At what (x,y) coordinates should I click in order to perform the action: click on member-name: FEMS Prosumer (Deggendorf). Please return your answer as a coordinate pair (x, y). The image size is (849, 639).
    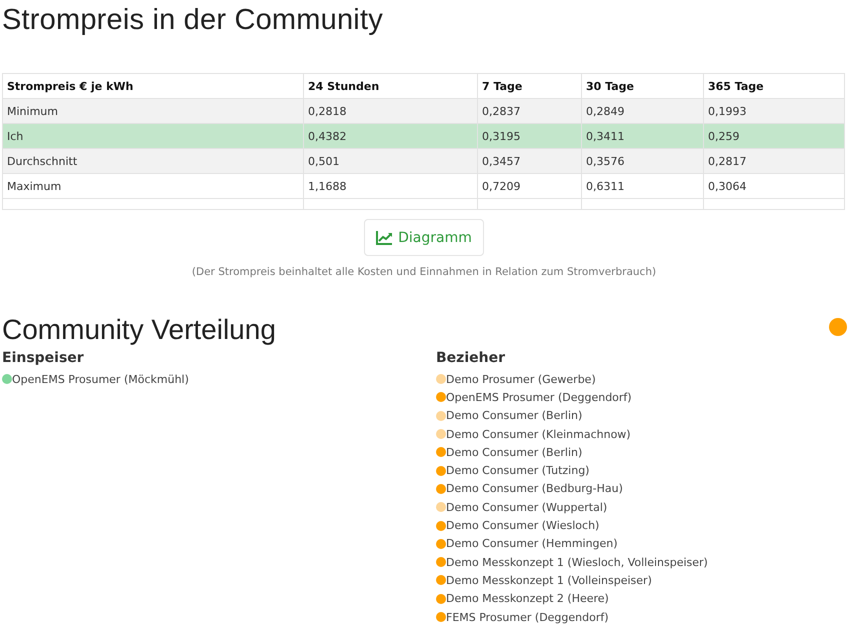
    Looking at the image, I should click on (527, 617).